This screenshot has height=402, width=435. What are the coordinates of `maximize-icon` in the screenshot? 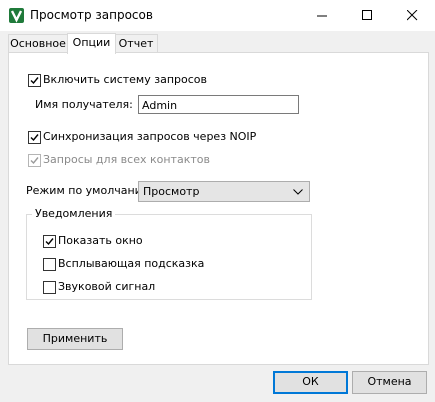 It's located at (367, 15).